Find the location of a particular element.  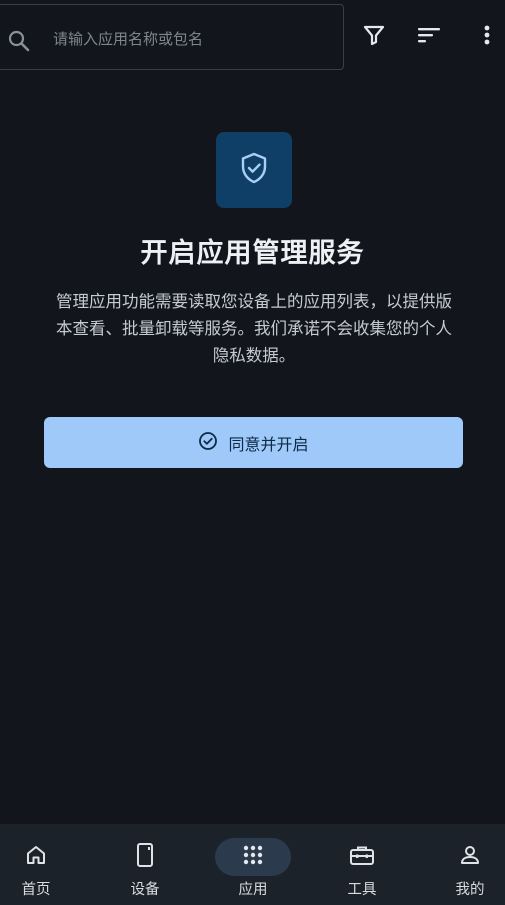

search-box is located at coordinates (172, 37).